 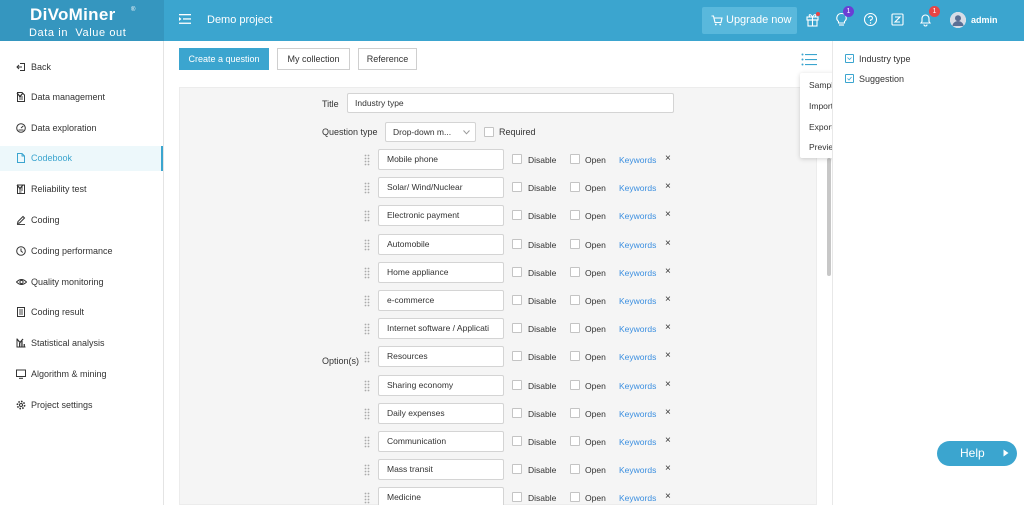 What do you see at coordinates (81, 405) in the screenshot?
I see `sidebar-item-project-settings: Project settings` at bounding box center [81, 405].